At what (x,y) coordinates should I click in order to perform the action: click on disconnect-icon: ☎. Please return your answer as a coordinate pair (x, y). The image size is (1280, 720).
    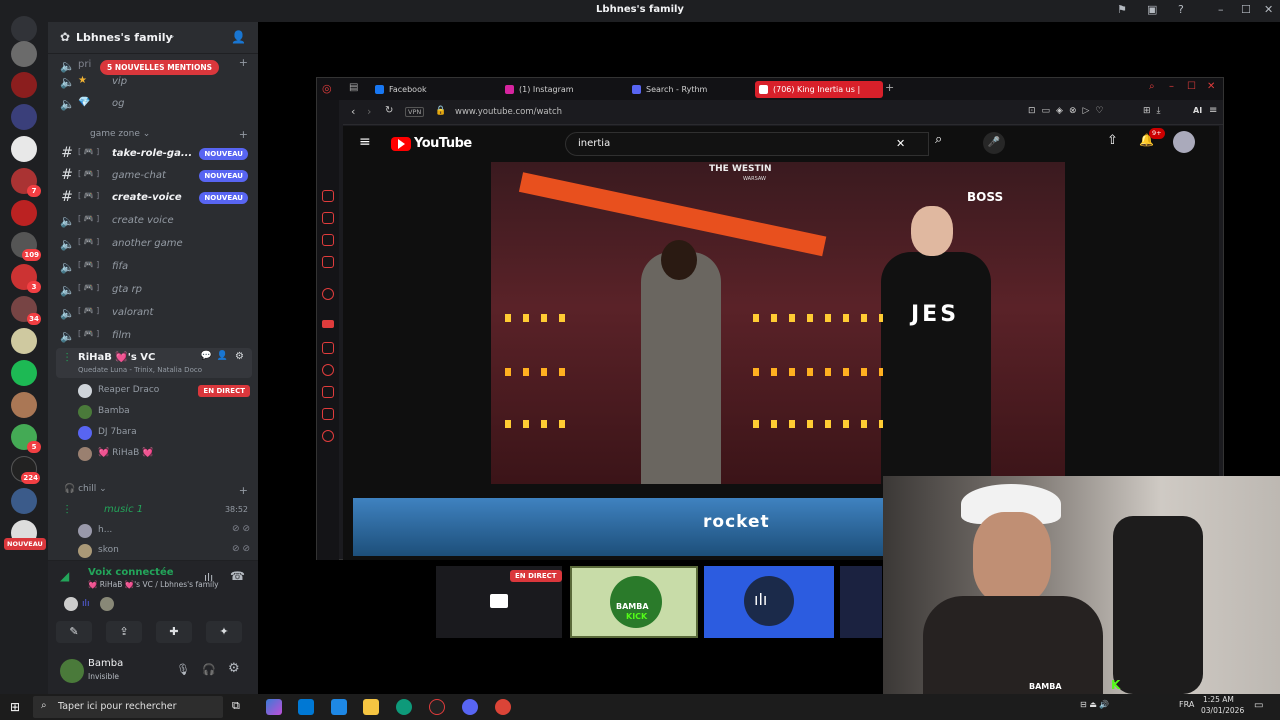
    Looking at the image, I should click on (237, 576).